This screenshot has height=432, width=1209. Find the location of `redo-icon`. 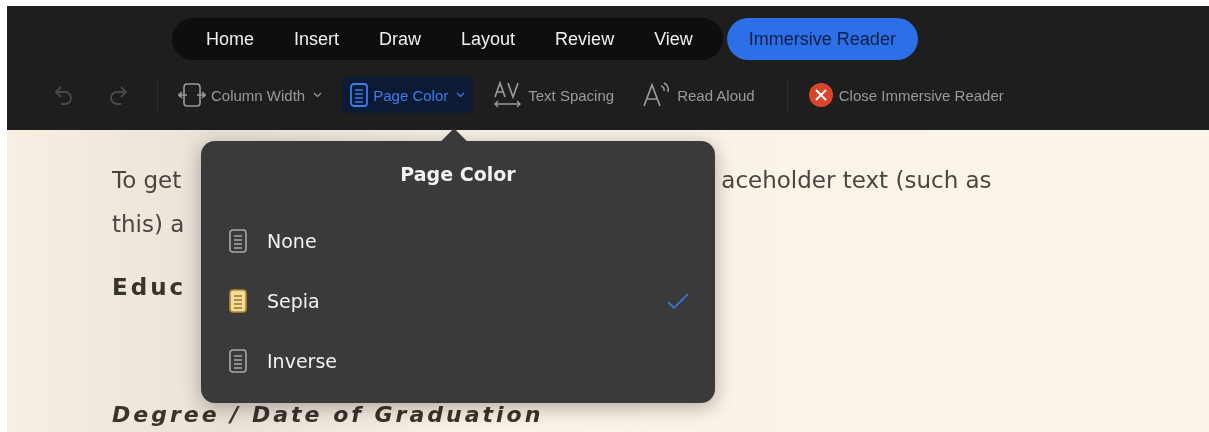

redo-icon is located at coordinates (118, 95).